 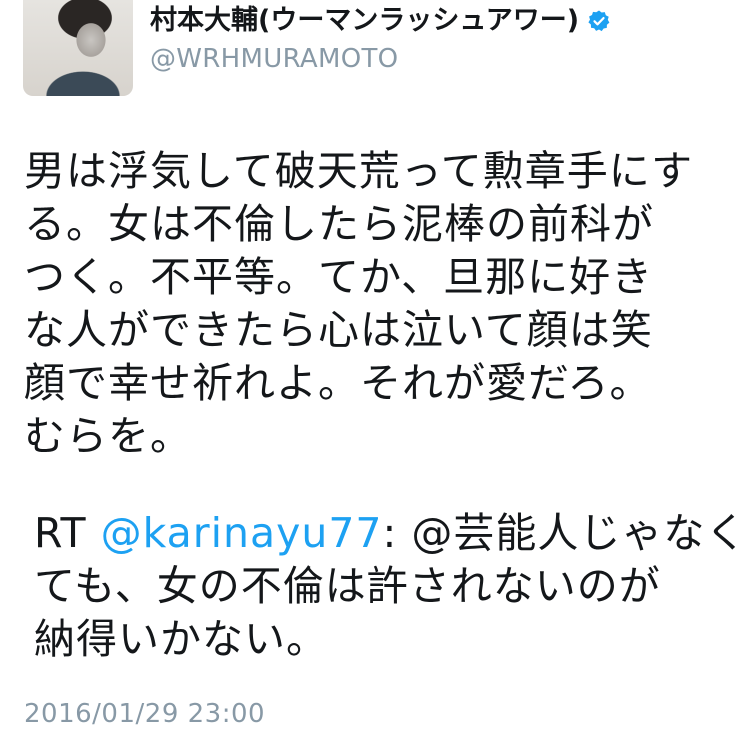 What do you see at coordinates (380, 40) in the screenshot?
I see `user-names: 村本大輔(ウーマンラッシュアワー) @WRHMURAMOTO` at bounding box center [380, 40].